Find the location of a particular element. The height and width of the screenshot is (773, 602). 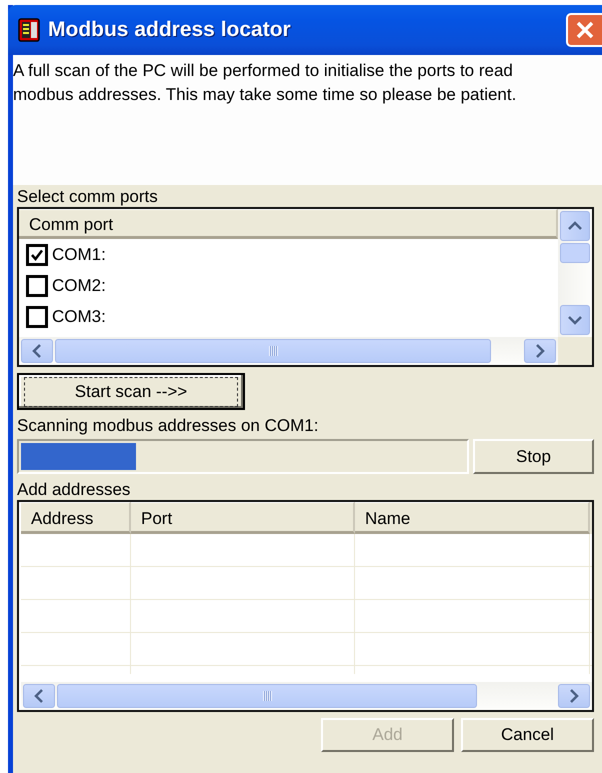

column-header: Address is located at coordinates (76, 518).